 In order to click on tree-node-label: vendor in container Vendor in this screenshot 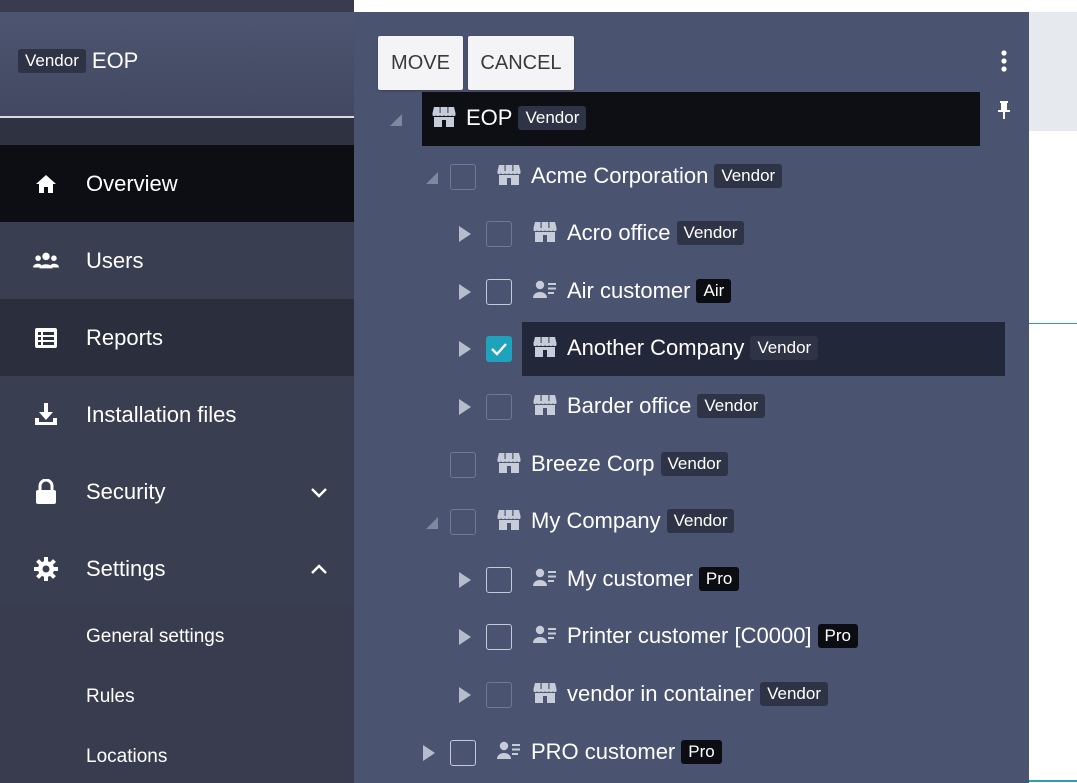, I will do `click(698, 694)`.